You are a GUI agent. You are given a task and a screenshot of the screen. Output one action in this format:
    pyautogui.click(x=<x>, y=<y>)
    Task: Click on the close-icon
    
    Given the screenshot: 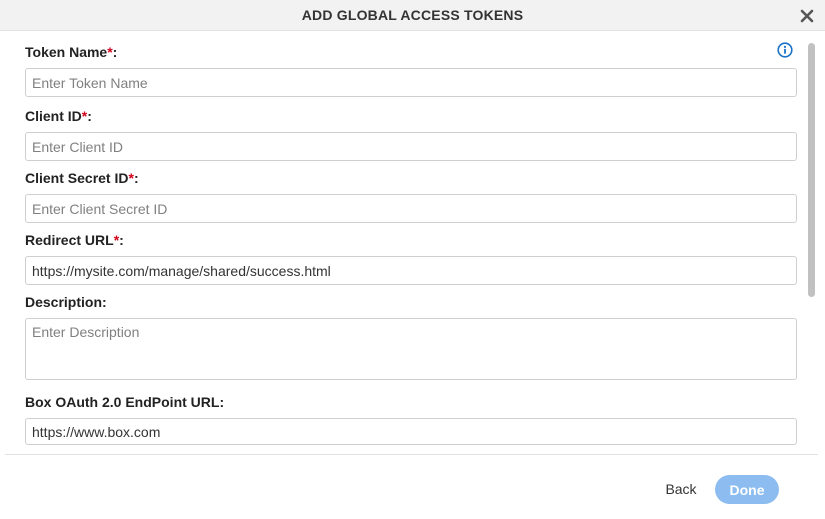 What is the action you would take?
    pyautogui.click(x=807, y=16)
    